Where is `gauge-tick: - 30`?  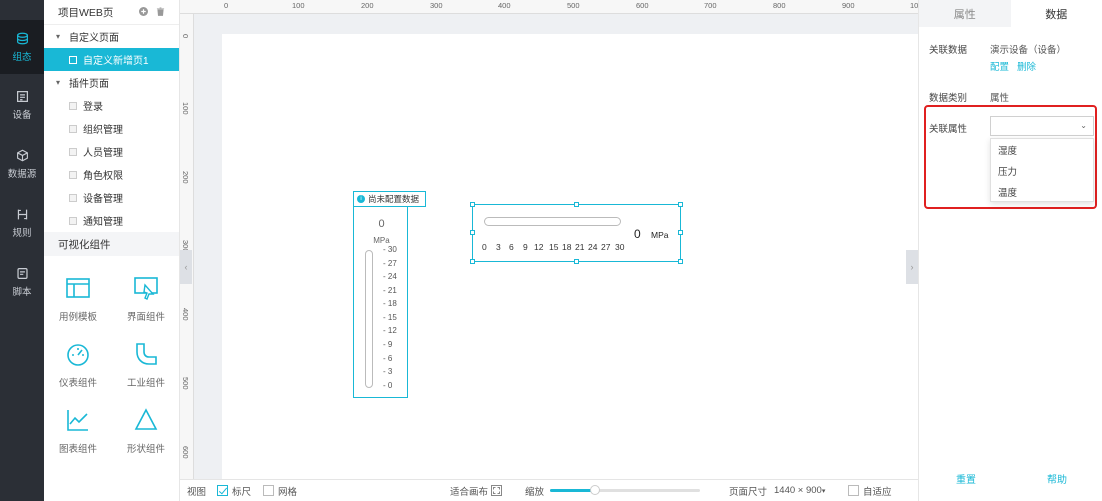 gauge-tick: - 30 is located at coordinates (390, 249).